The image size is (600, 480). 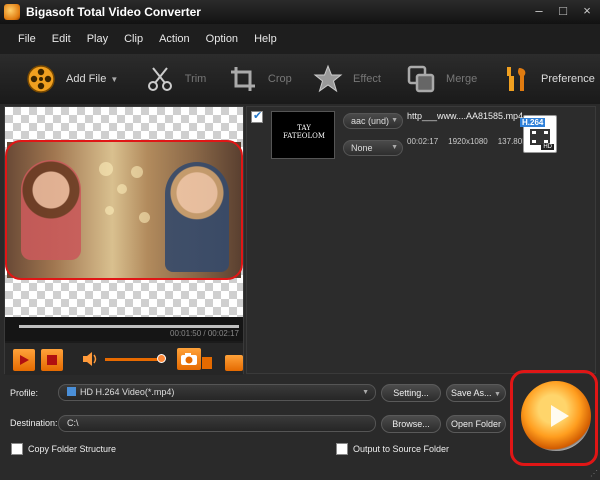 What do you see at coordinates (129, 326) in the screenshot?
I see `seek-bar` at bounding box center [129, 326].